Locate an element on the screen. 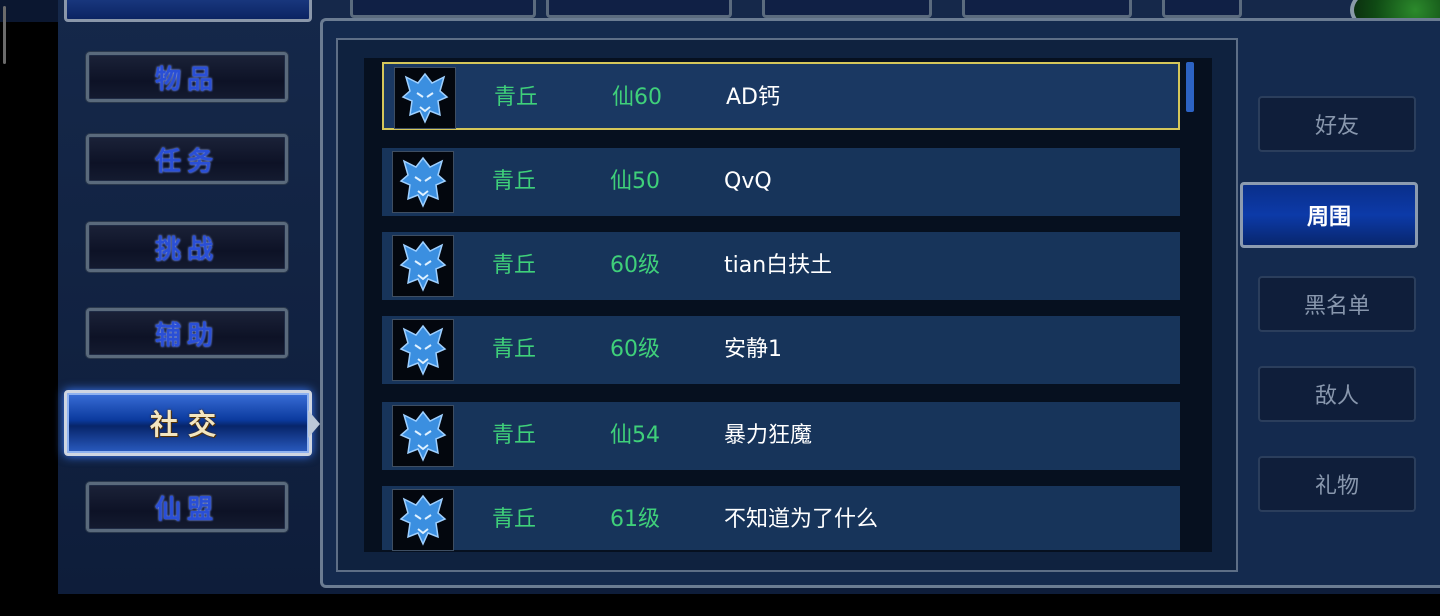 The height and width of the screenshot is (616, 1440). menu-social-label: 社交 is located at coordinates (187, 424).